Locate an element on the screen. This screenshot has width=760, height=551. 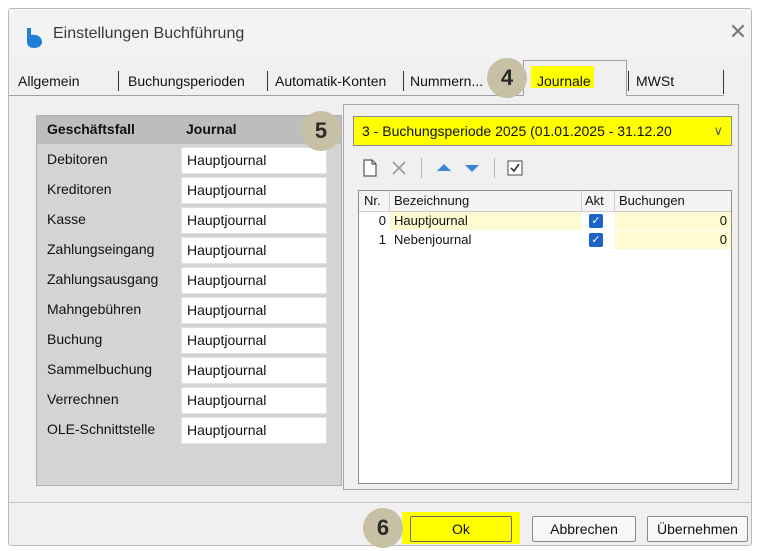
cell-nr: 0 is located at coordinates (374, 221).